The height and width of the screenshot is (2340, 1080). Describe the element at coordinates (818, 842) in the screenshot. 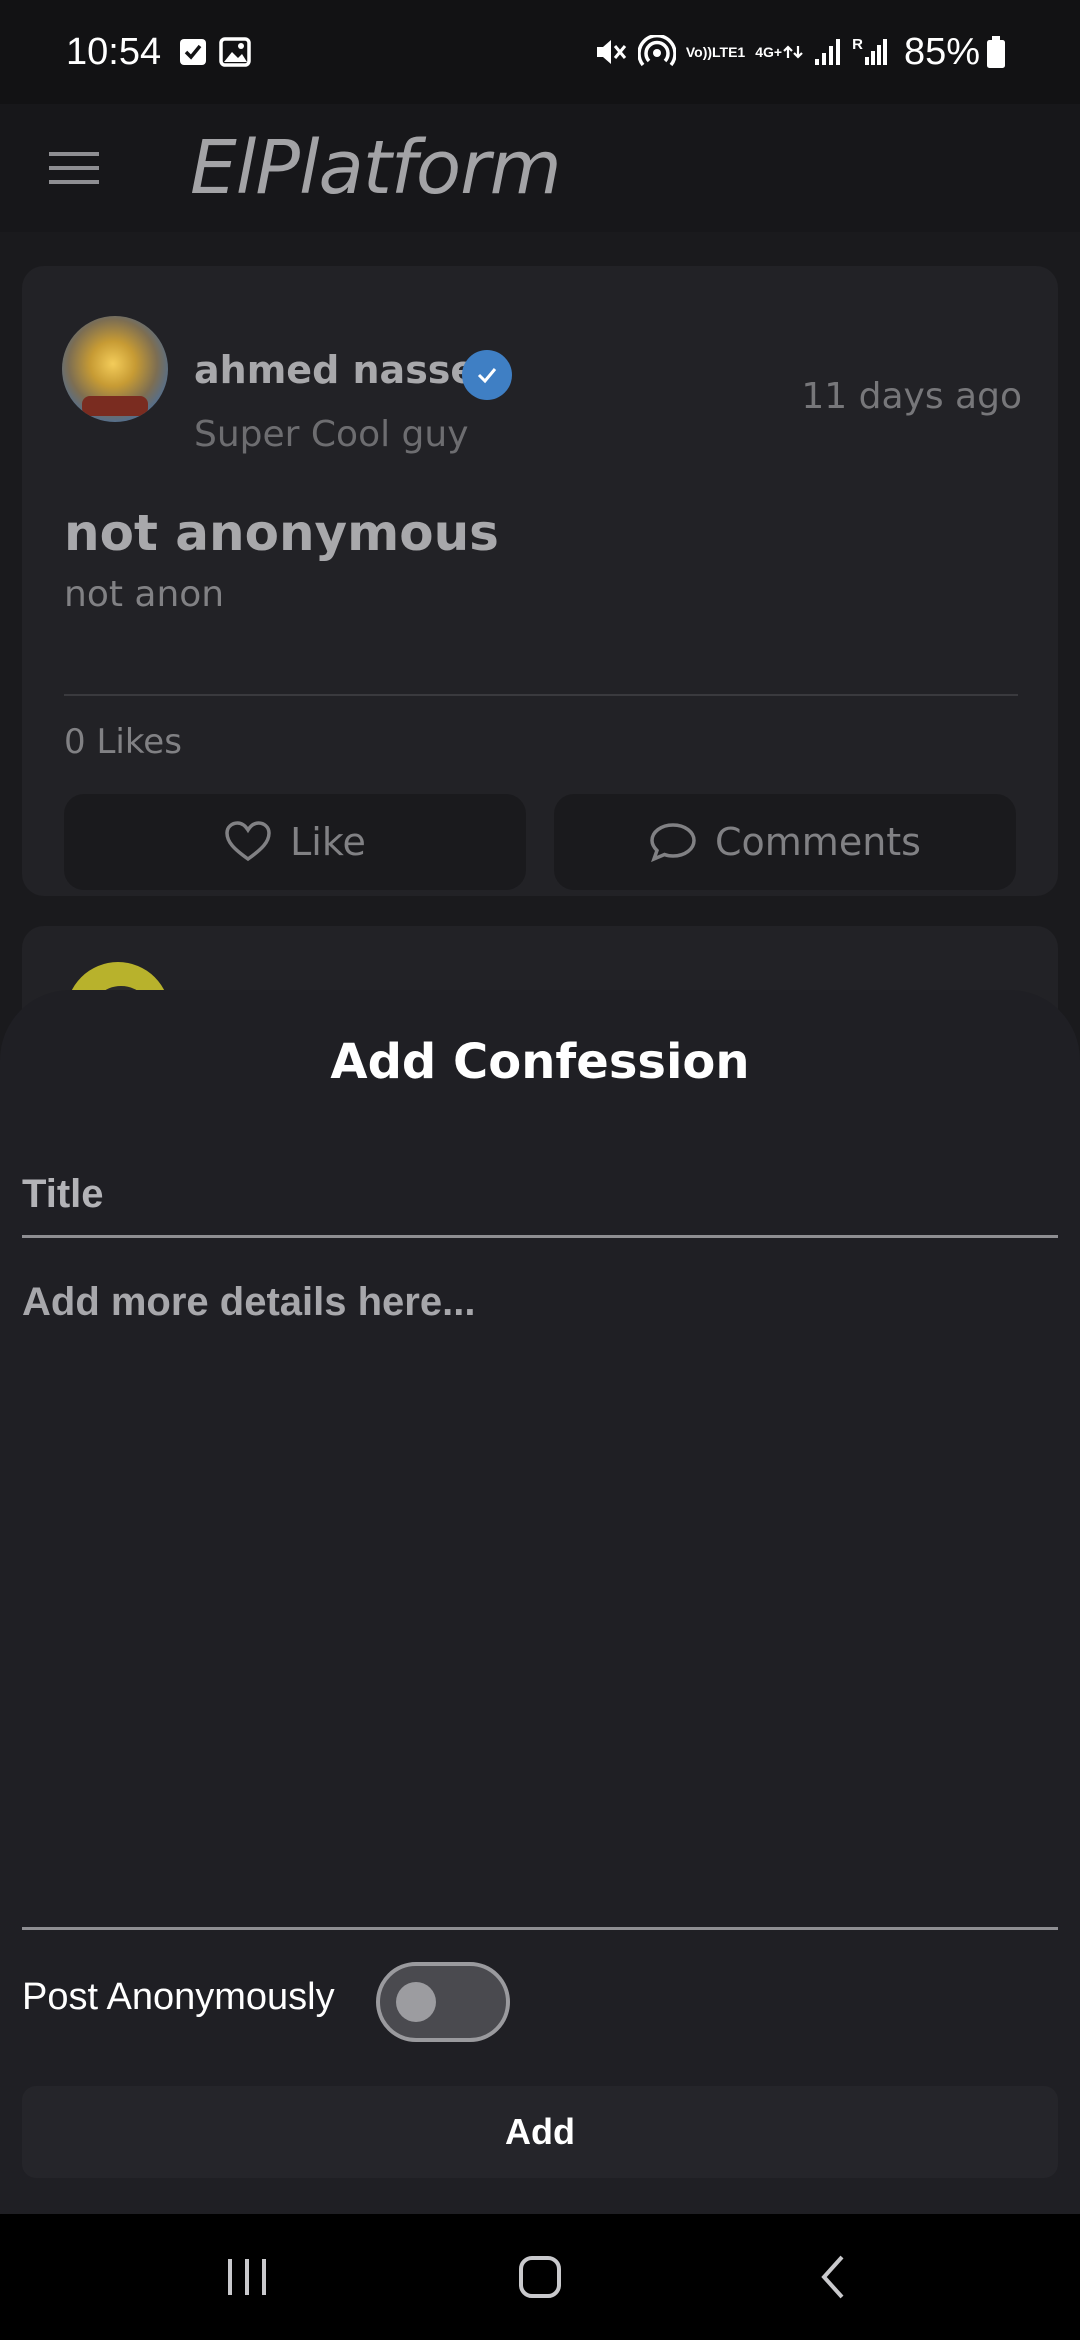

I see `comments-button-label: Comments` at that location.